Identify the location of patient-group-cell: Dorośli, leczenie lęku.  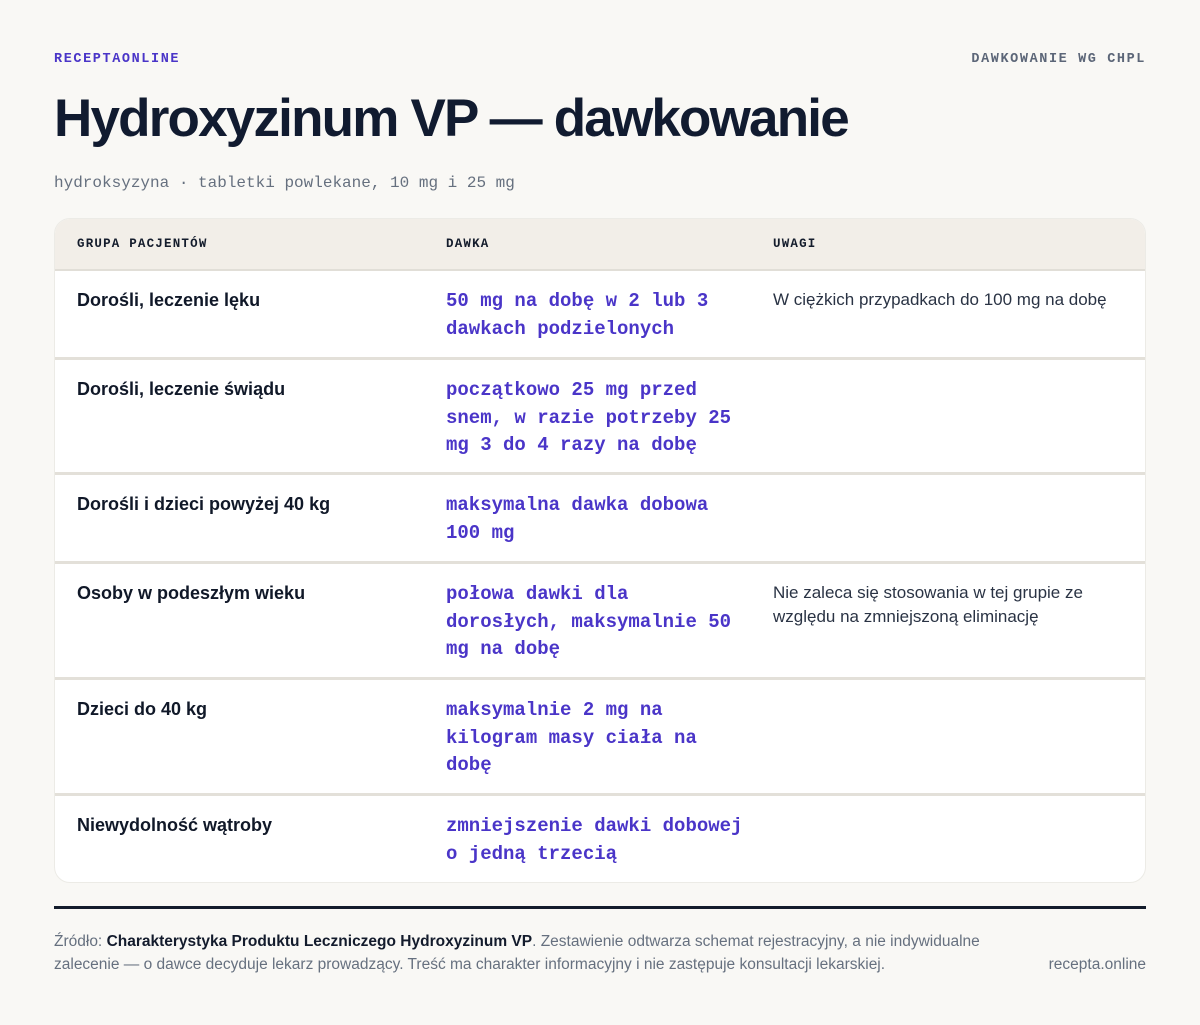
(169, 300).